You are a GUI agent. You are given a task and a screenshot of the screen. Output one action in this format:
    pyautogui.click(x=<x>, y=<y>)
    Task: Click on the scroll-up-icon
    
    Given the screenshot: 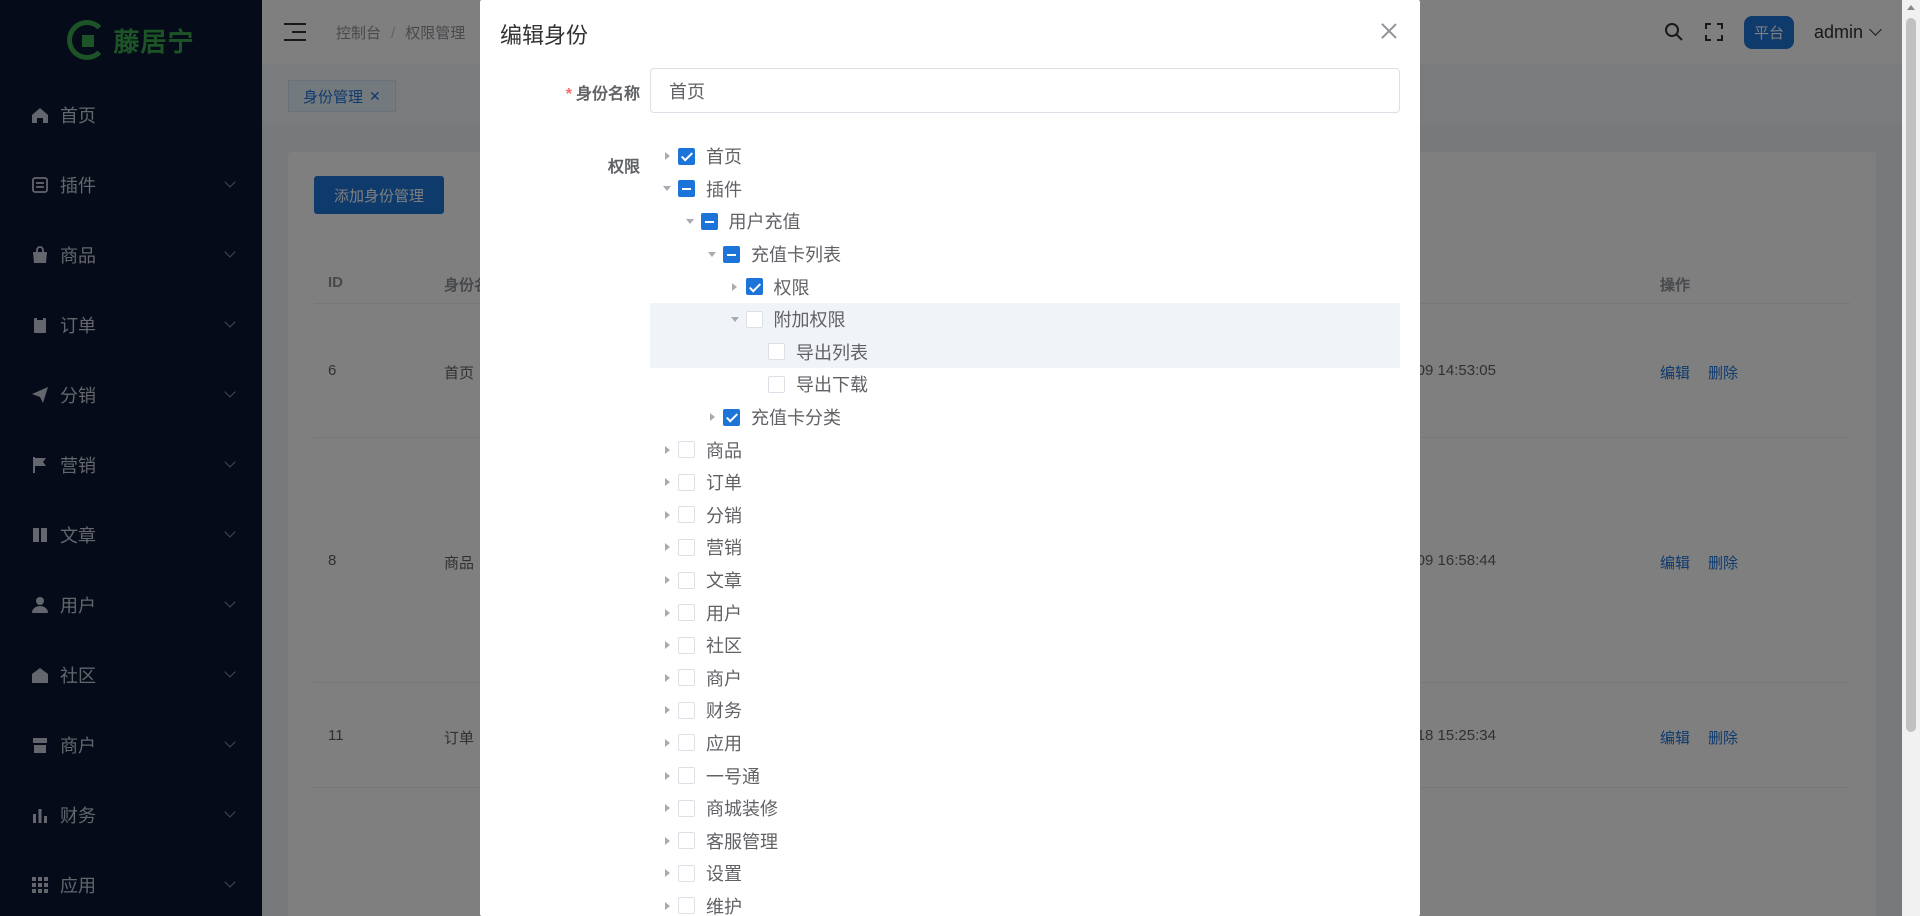 What is the action you would take?
    pyautogui.click(x=1911, y=7)
    